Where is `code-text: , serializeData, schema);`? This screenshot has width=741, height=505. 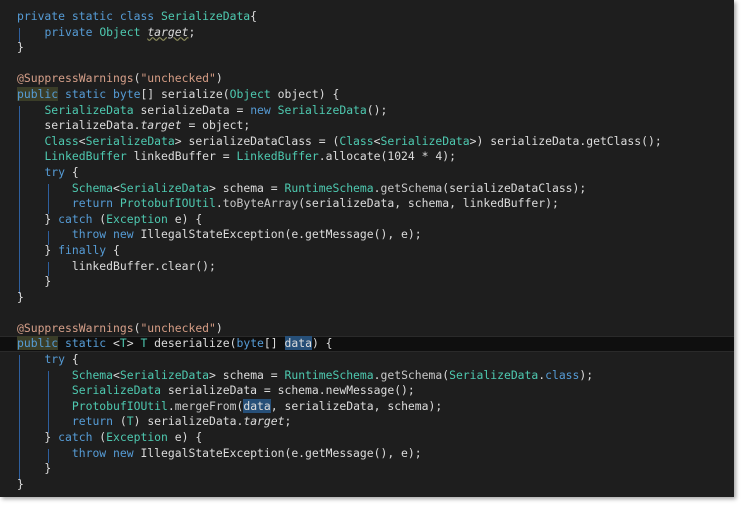
code-text: , serializeData, schema); is located at coordinates (356, 405).